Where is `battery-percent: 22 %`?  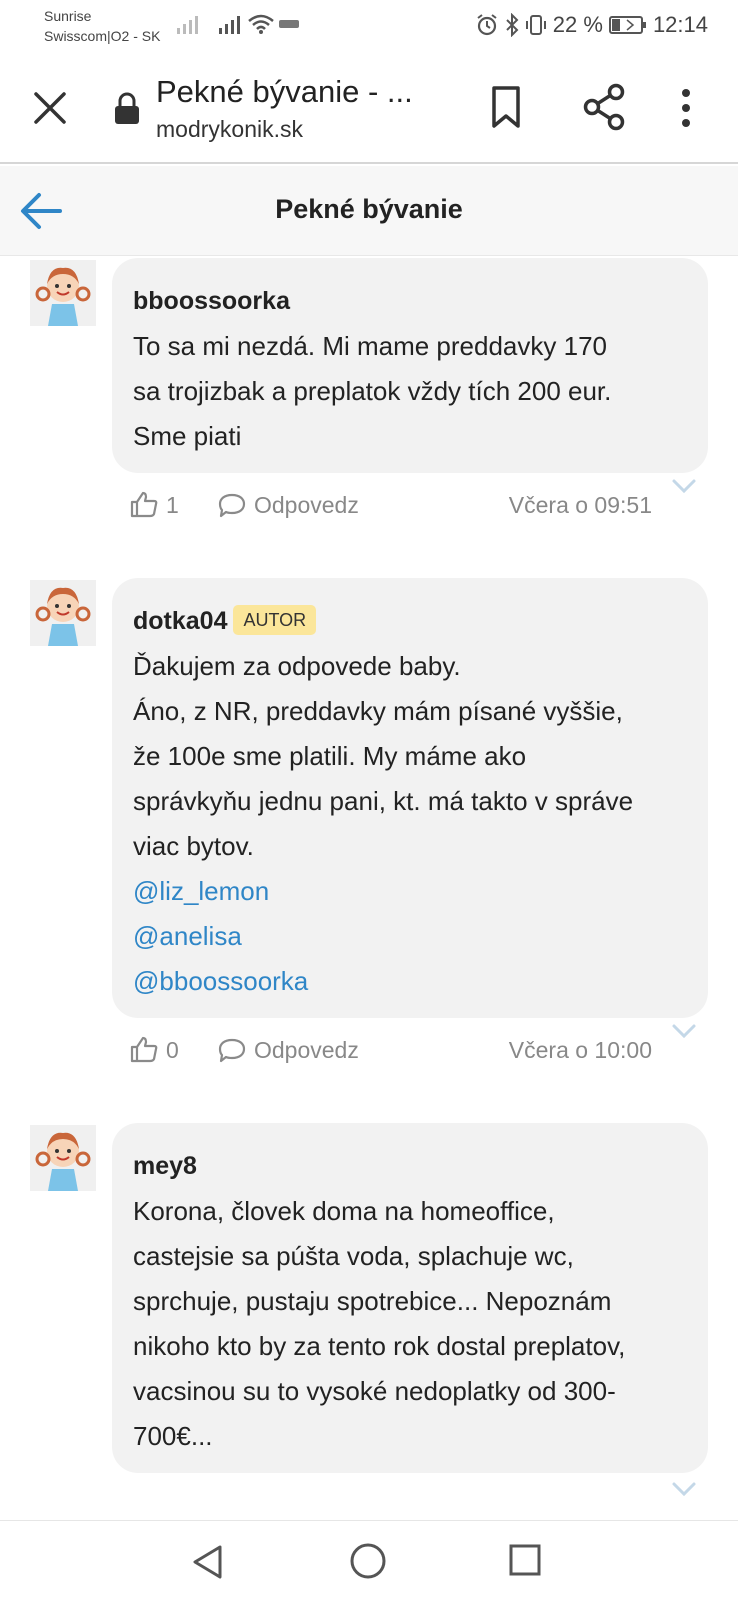 battery-percent: 22 % is located at coordinates (577, 24).